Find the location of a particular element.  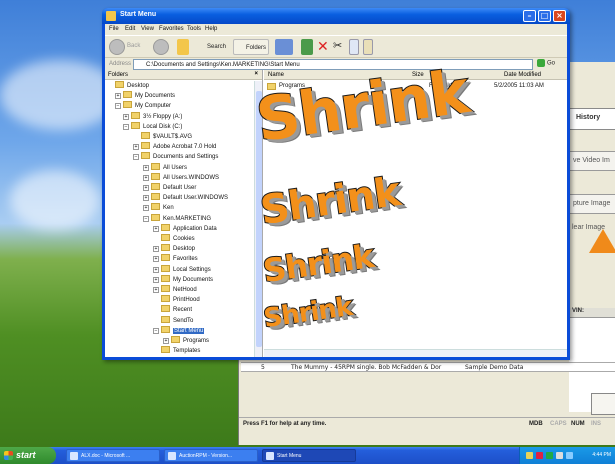

tree-node: Templates is located at coordinates (176, 350).